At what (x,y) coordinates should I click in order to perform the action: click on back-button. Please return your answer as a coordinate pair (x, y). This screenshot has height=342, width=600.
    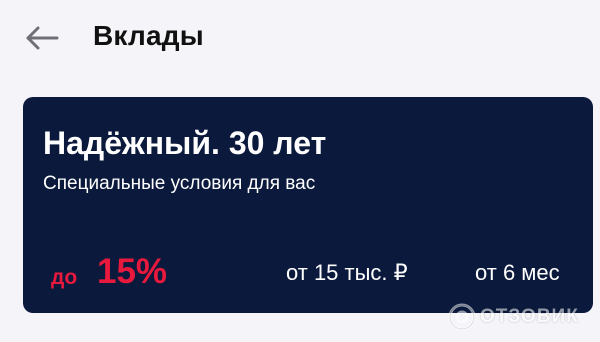
    Looking at the image, I should click on (42, 38).